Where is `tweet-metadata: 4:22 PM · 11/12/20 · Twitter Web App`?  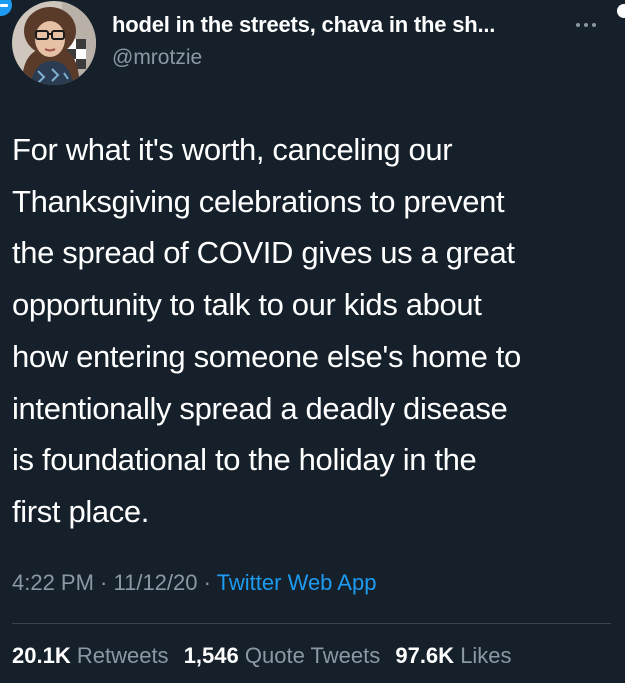 tweet-metadata: 4:22 PM · 11/12/20 · Twitter Web App is located at coordinates (194, 583).